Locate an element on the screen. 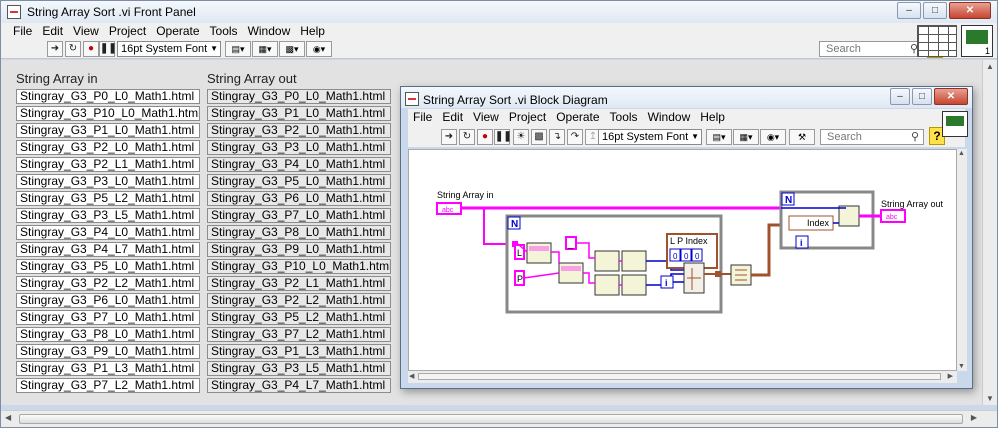 This screenshot has height=428, width=998. array-element: Stingray_G3_P1_L3_Math1.html is located at coordinates (108, 368).